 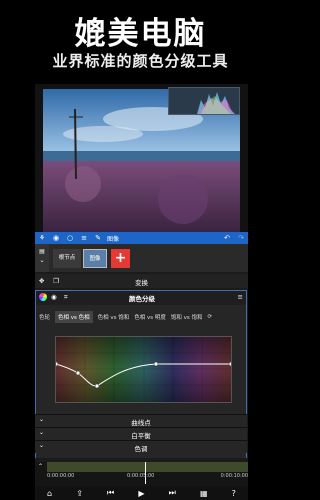 I want to click on tab-hue-vs-hue: 色相 vs 色相, so click(x=74, y=317).